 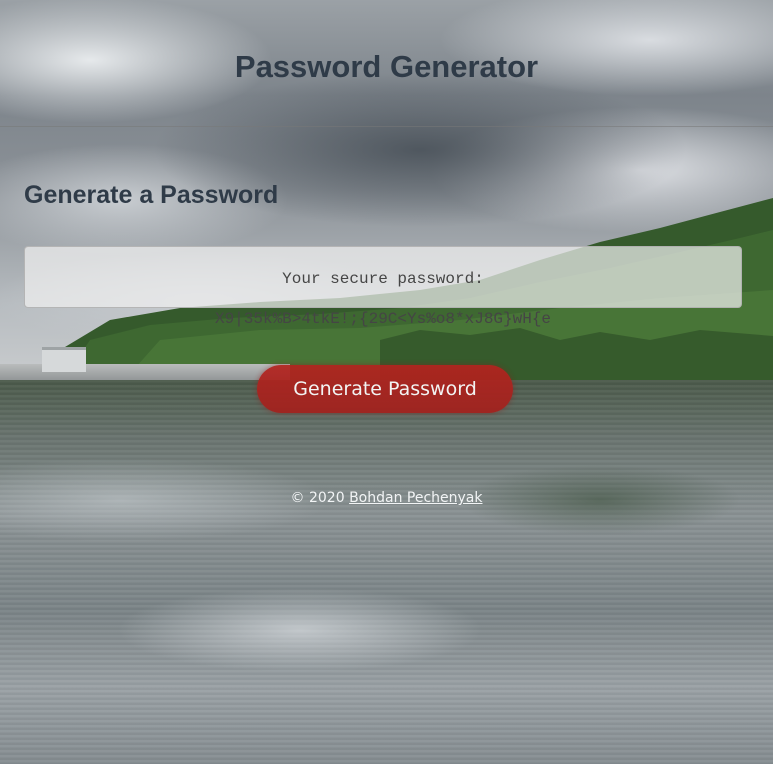 What do you see at coordinates (383, 279) in the screenshot?
I see `password-label: Your secure password:` at bounding box center [383, 279].